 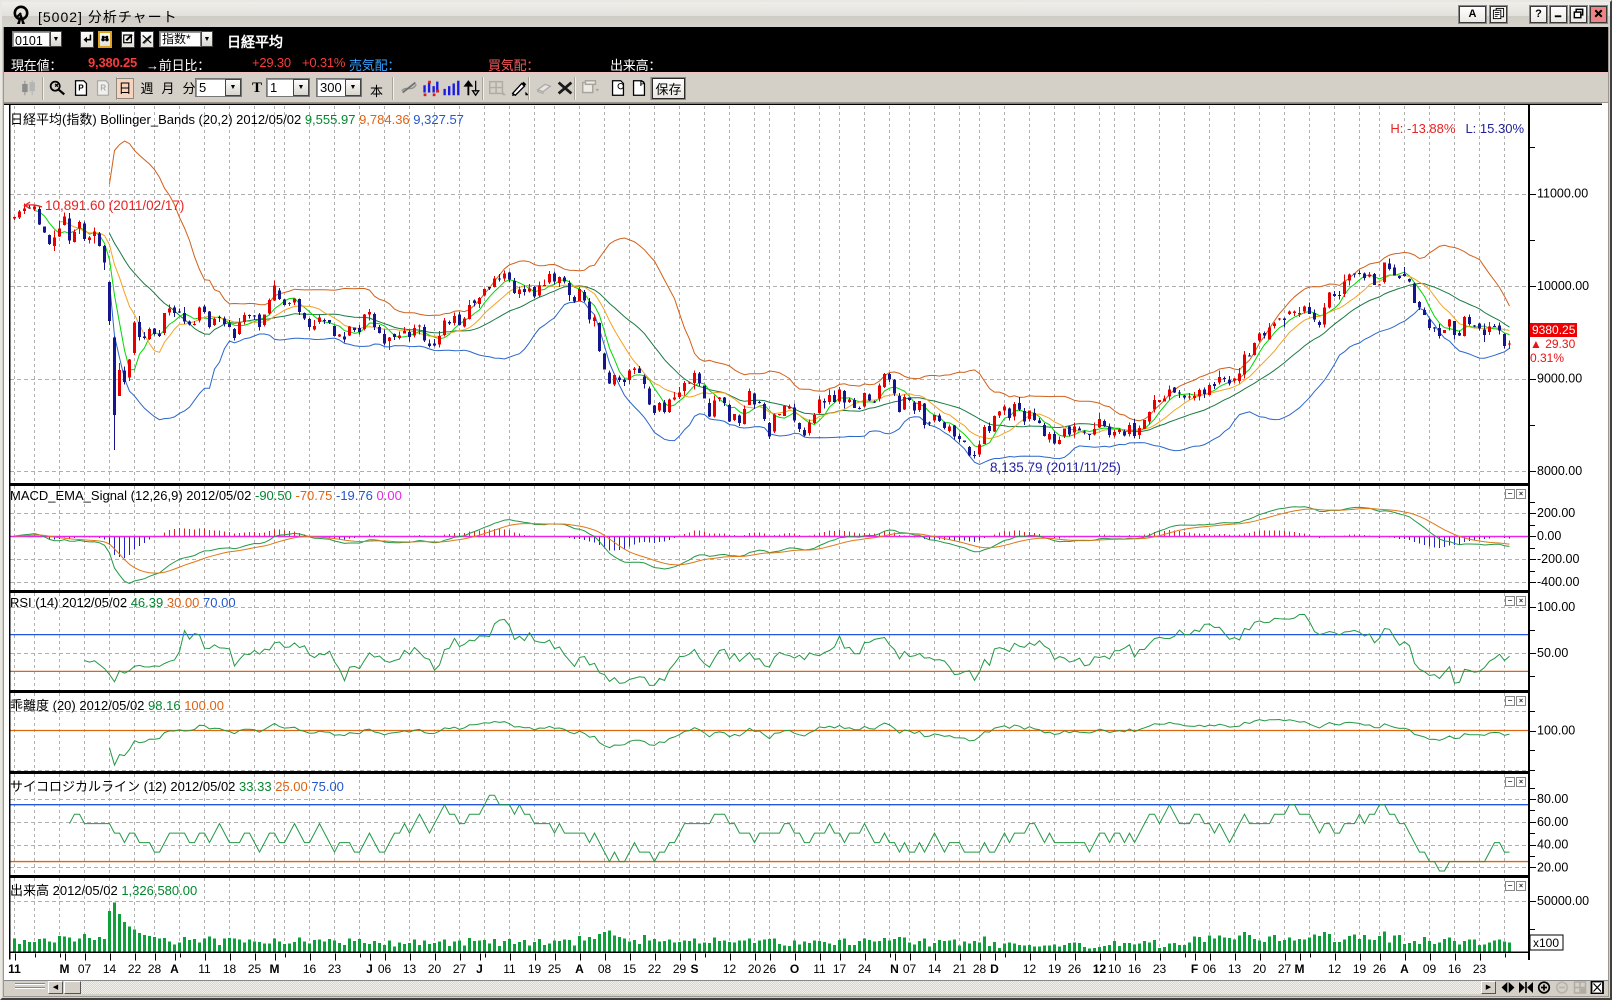 What do you see at coordinates (1075, 969) in the screenshot?
I see `svg-text: 26` at bounding box center [1075, 969].